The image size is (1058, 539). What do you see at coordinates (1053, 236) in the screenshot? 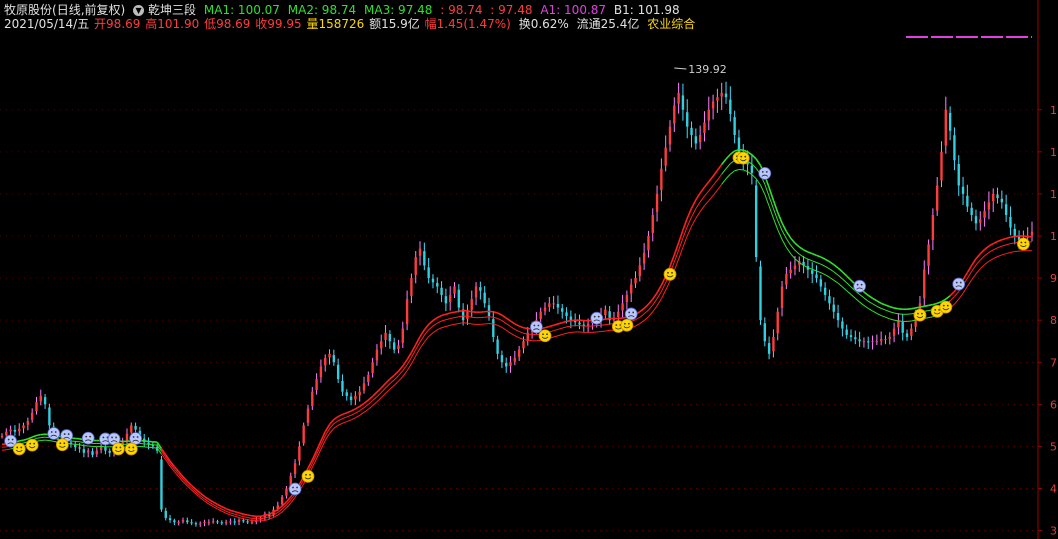
I see `y-tick-label: 1` at bounding box center [1053, 236].